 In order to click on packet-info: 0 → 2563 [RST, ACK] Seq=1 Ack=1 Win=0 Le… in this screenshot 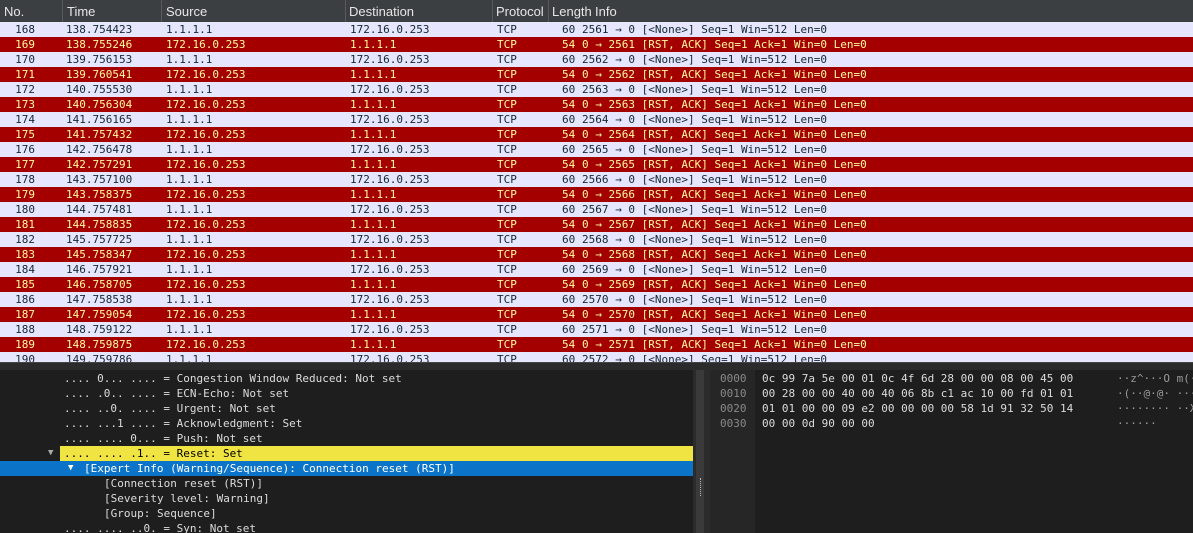, I will do `click(724, 104)`.